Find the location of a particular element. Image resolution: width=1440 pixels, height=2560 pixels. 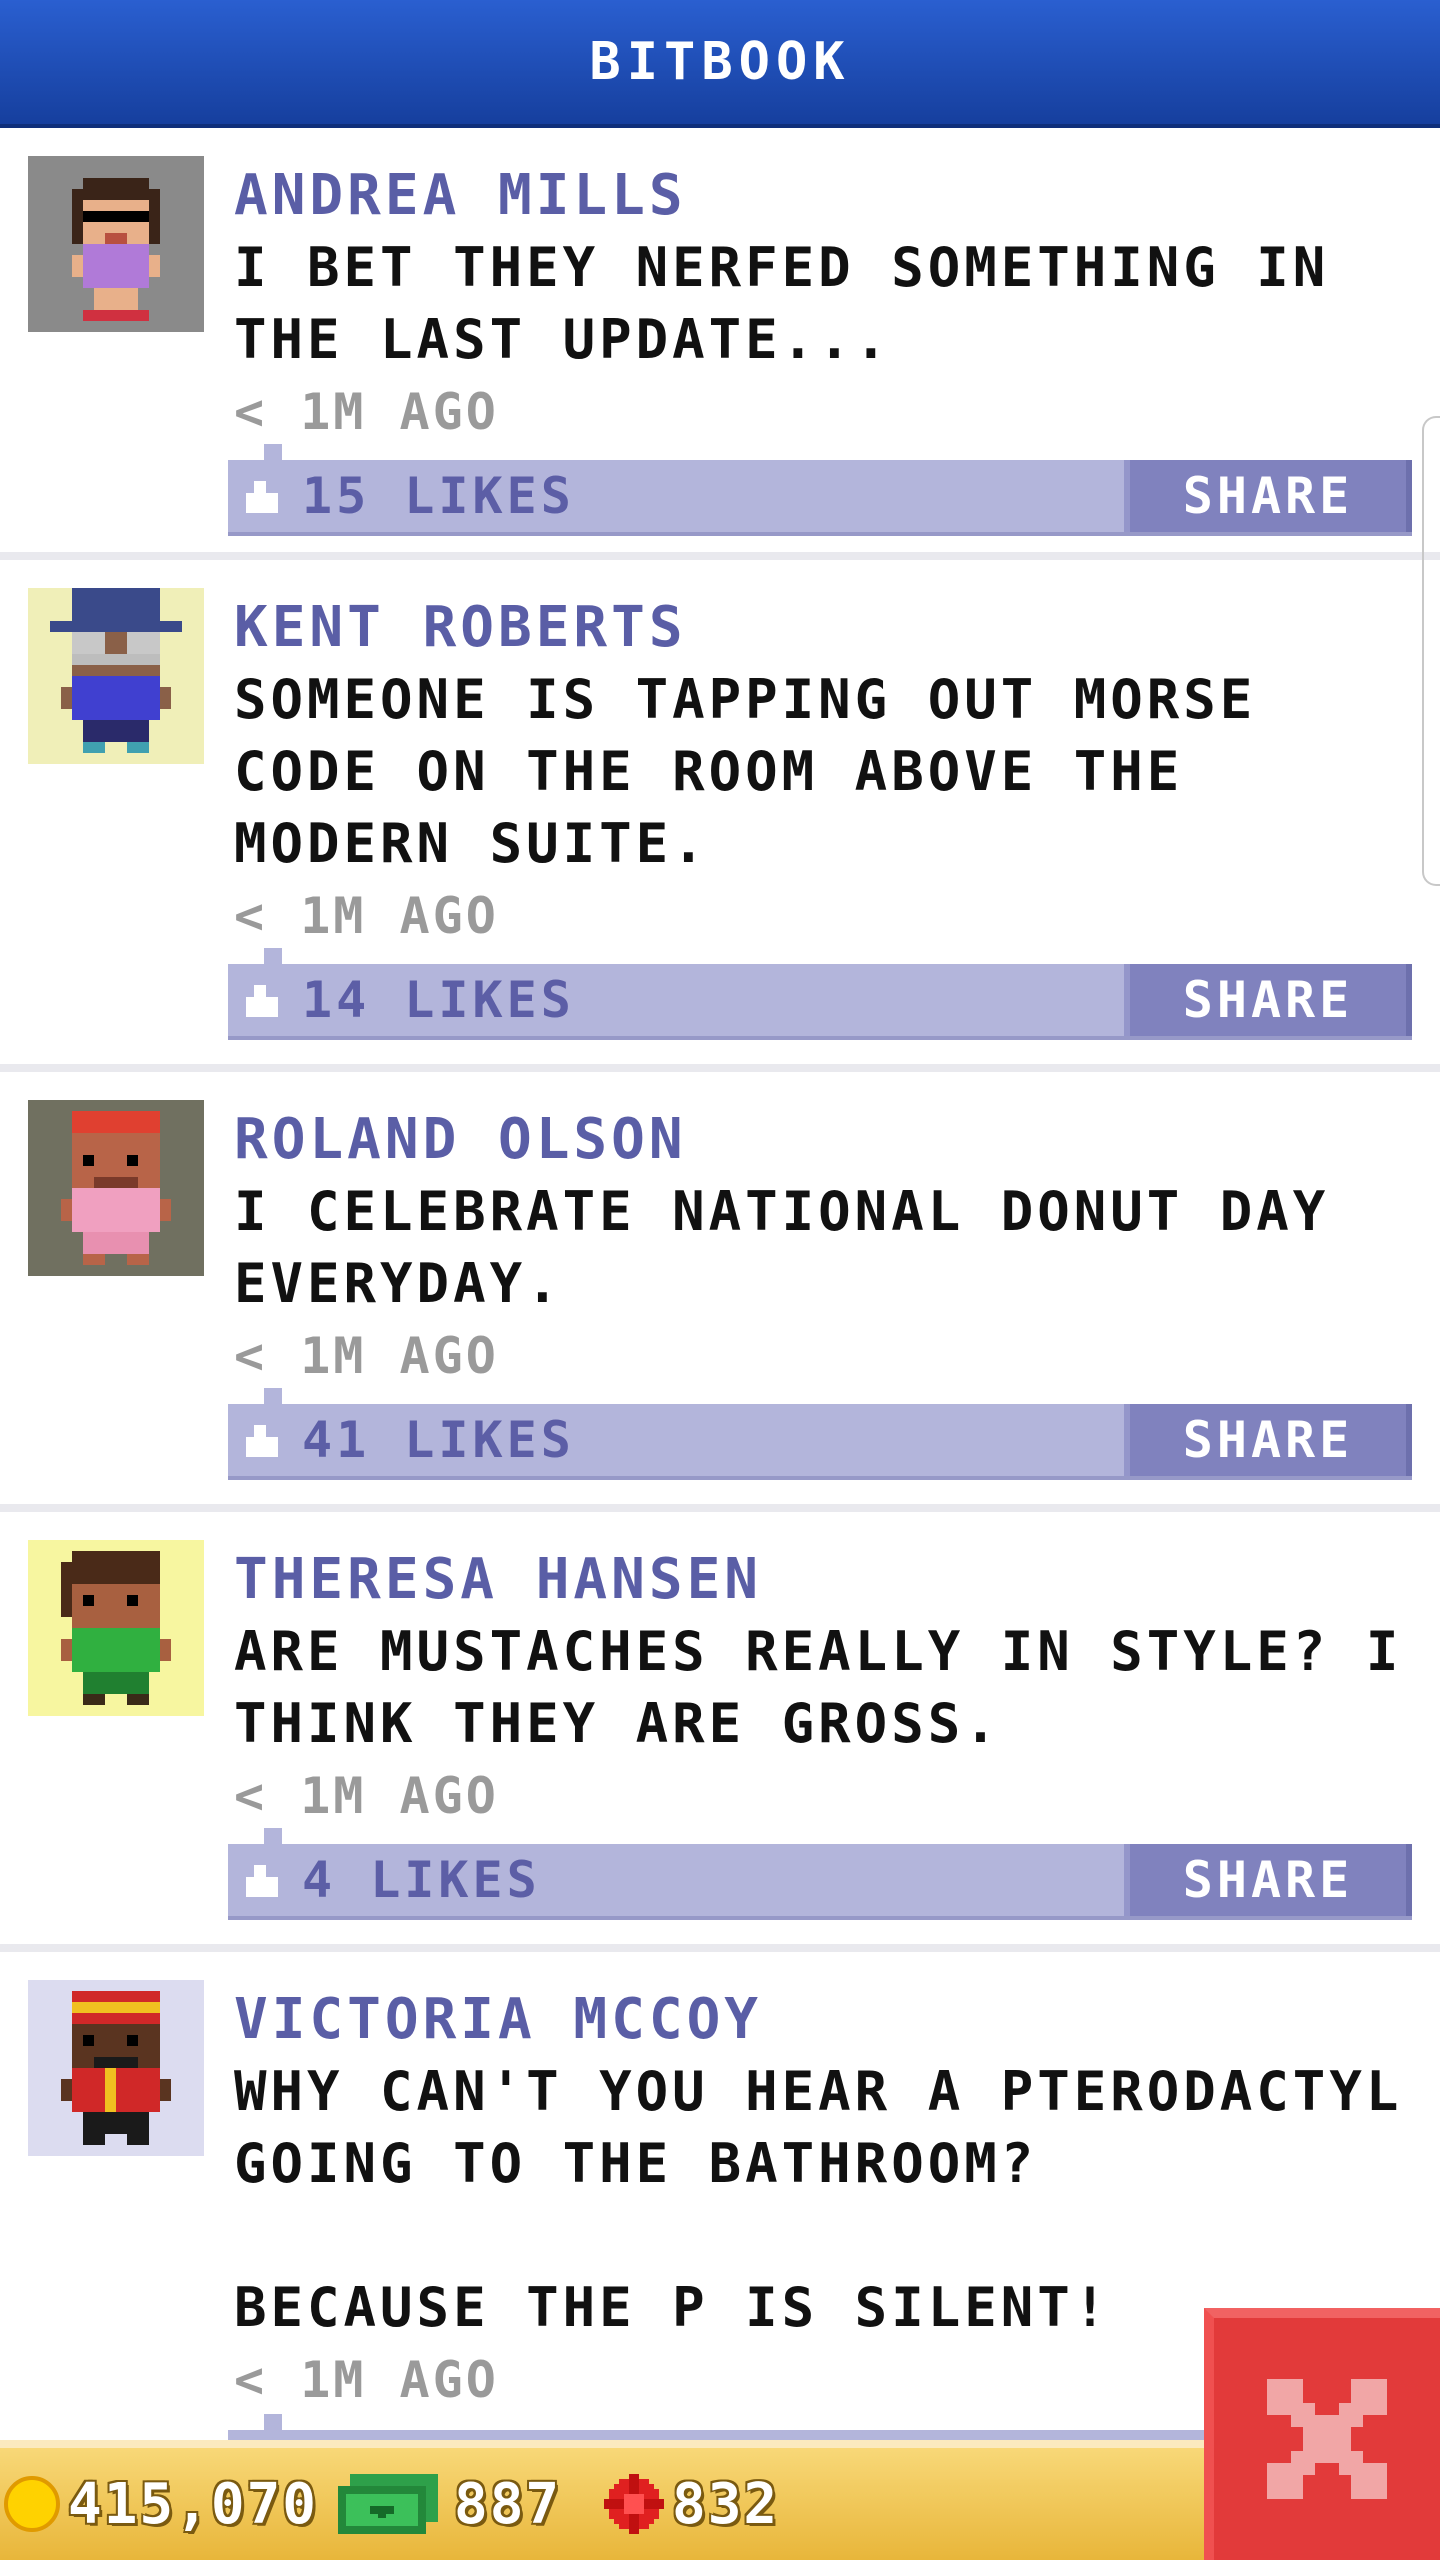

post-author: KENT ROBERTS is located at coordinates (460, 628).